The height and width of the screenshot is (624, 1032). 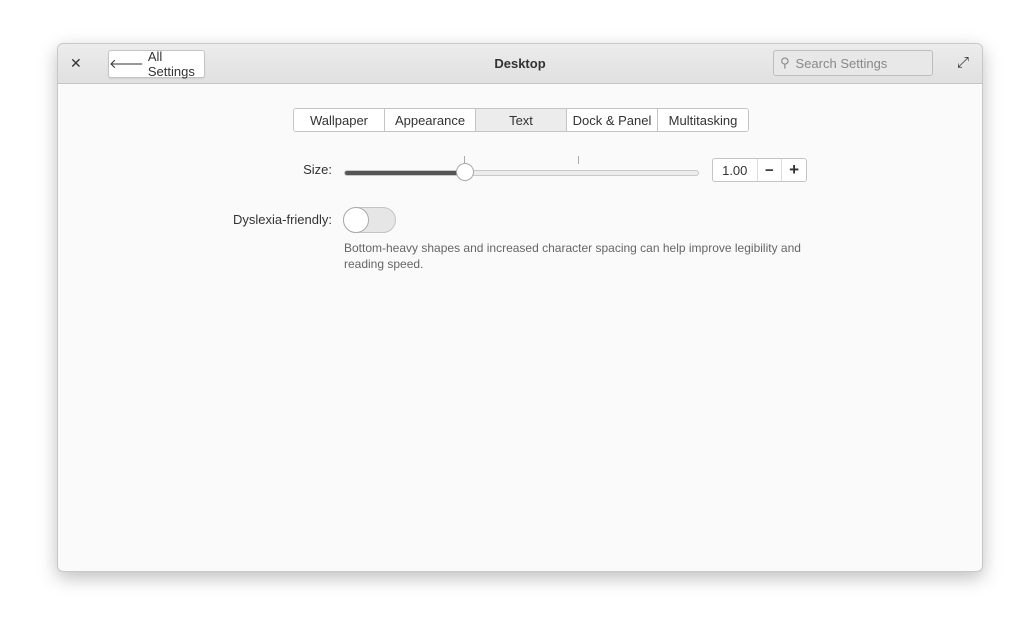 What do you see at coordinates (464, 172) in the screenshot?
I see `slider-thumb` at bounding box center [464, 172].